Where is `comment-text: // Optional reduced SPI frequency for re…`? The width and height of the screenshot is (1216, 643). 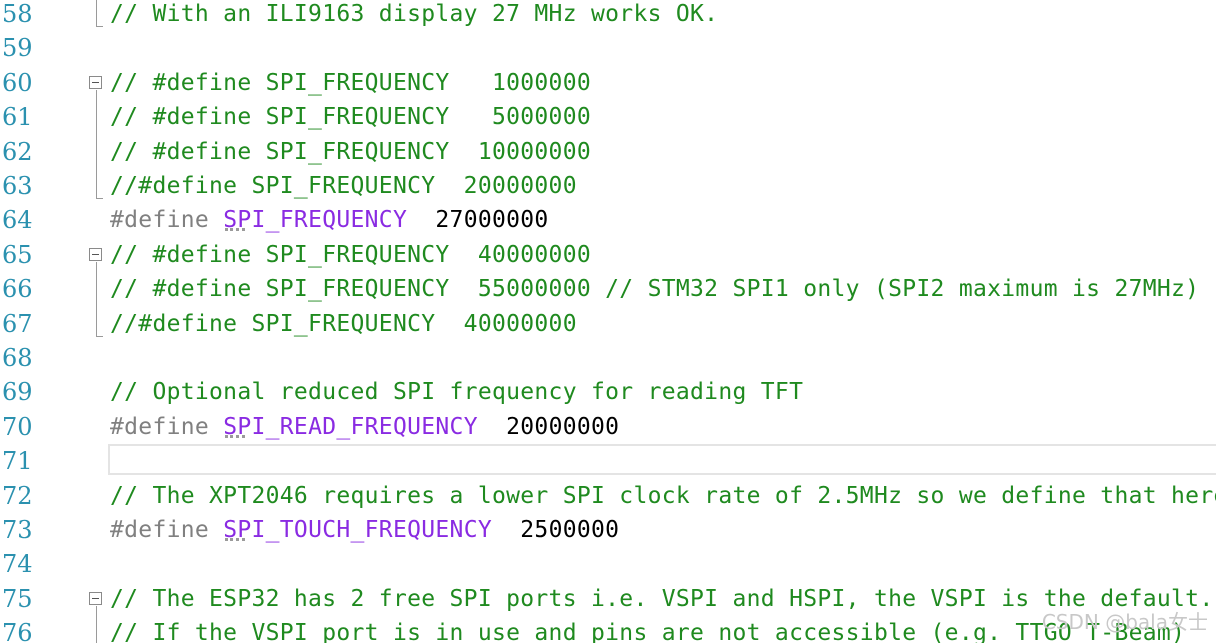
comment-text: // Optional reduced SPI frequency for re… is located at coordinates (457, 392).